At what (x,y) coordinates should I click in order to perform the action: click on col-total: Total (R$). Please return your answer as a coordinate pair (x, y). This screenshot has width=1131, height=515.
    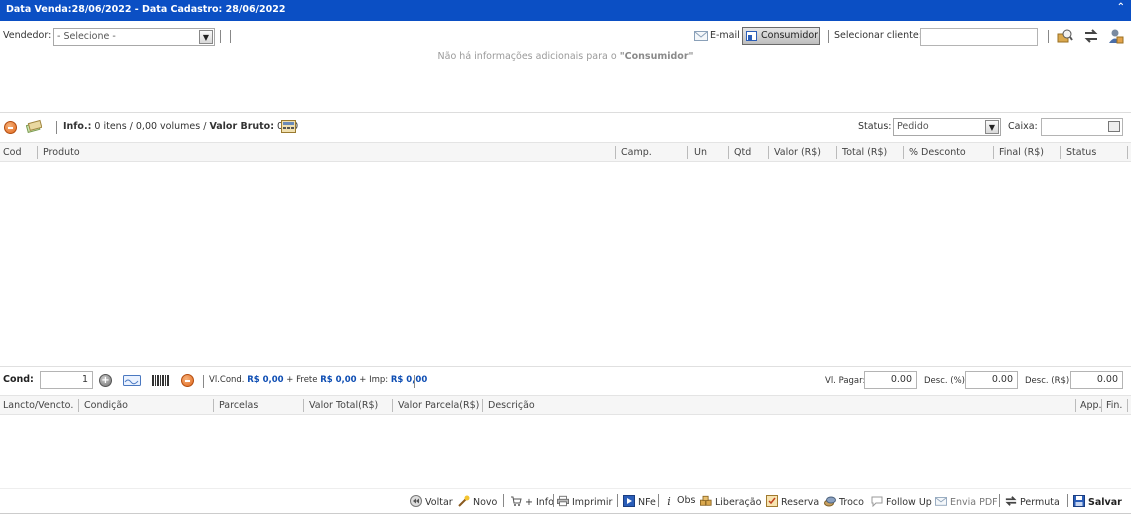
    Looking at the image, I should click on (864, 152).